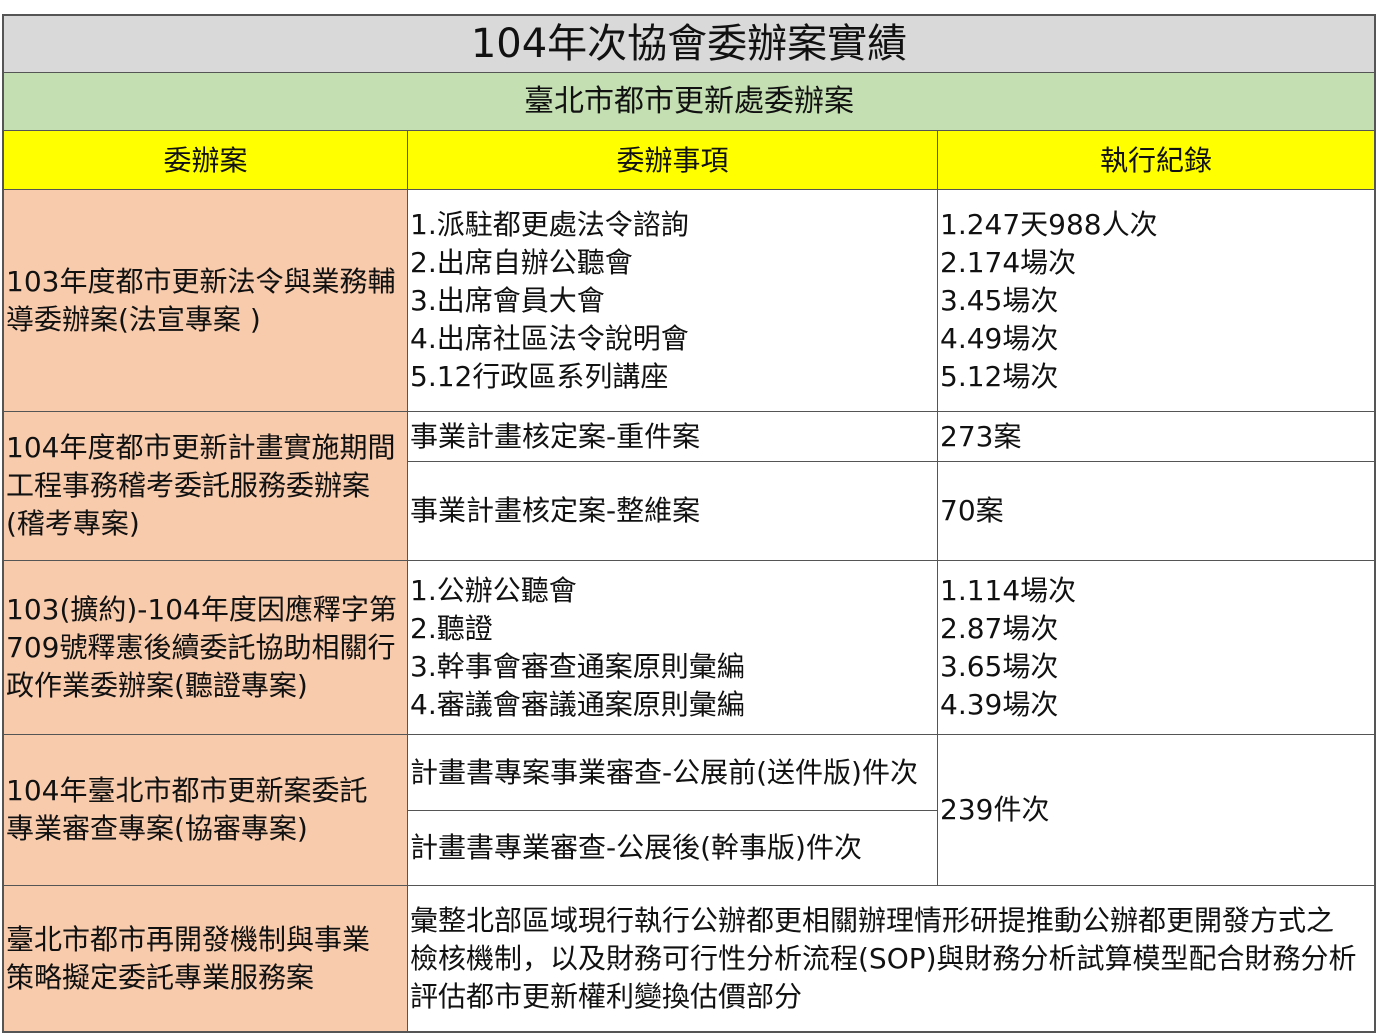 This screenshot has width=1380, height=1036. Describe the element at coordinates (1156, 511) in the screenshot. I see `records-cell: 70案` at that location.